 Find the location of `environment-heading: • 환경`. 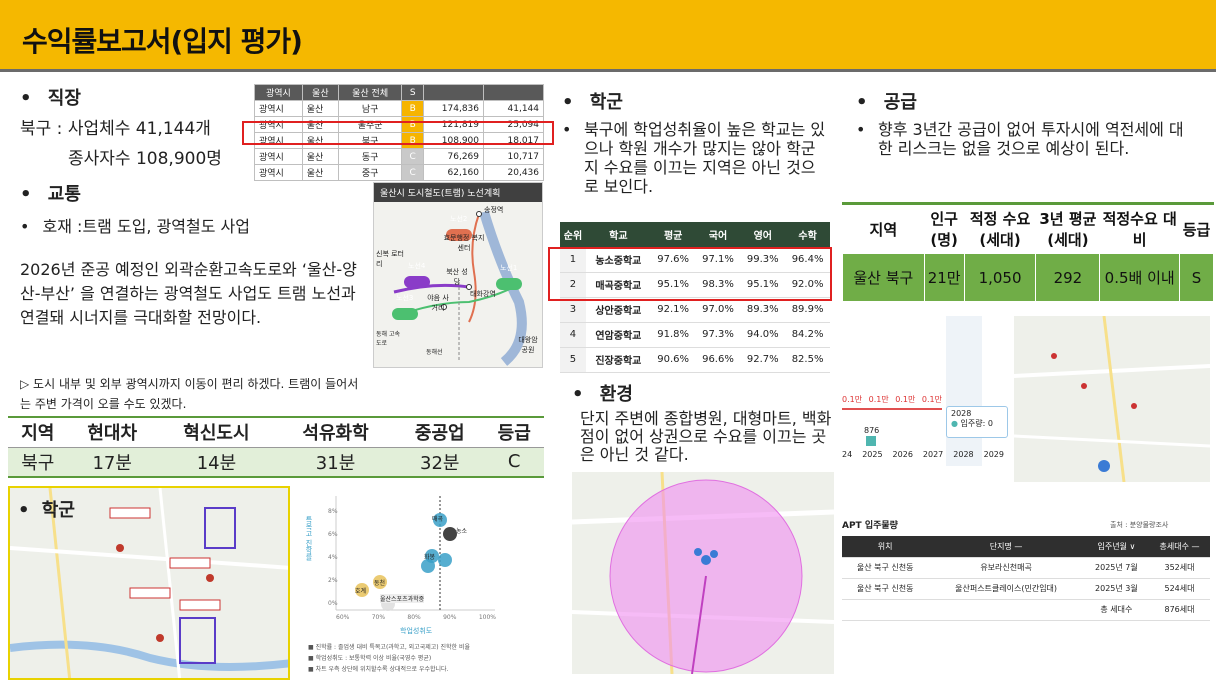

environment-heading: • 환경 is located at coordinates (602, 394).